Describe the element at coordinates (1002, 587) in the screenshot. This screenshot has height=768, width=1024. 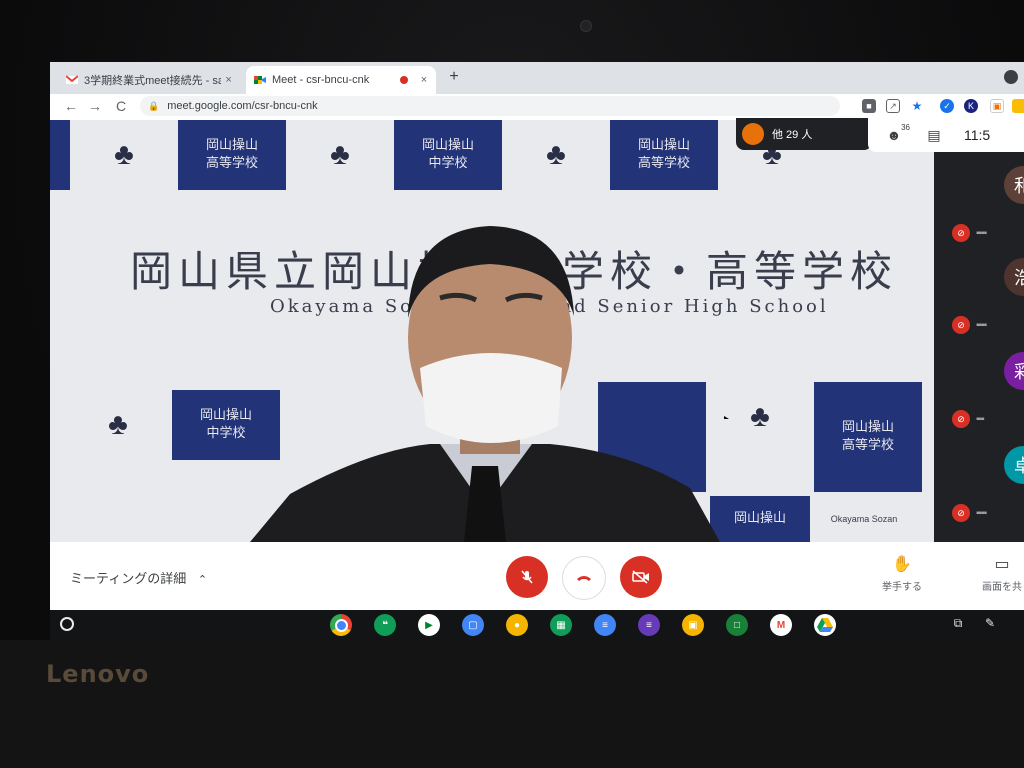
I see `present-label: 画面を共` at that location.